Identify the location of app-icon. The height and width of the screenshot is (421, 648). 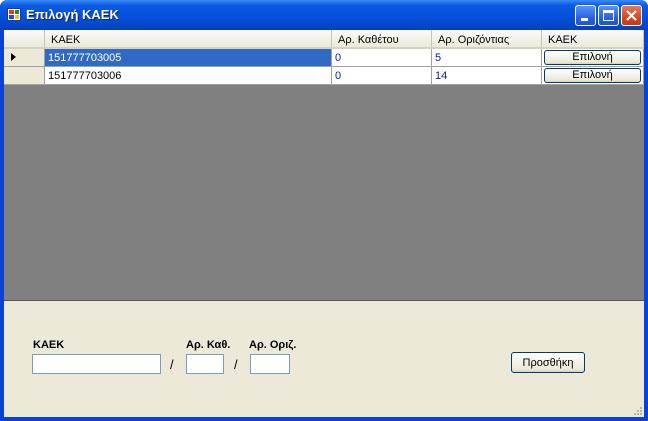
(14, 14).